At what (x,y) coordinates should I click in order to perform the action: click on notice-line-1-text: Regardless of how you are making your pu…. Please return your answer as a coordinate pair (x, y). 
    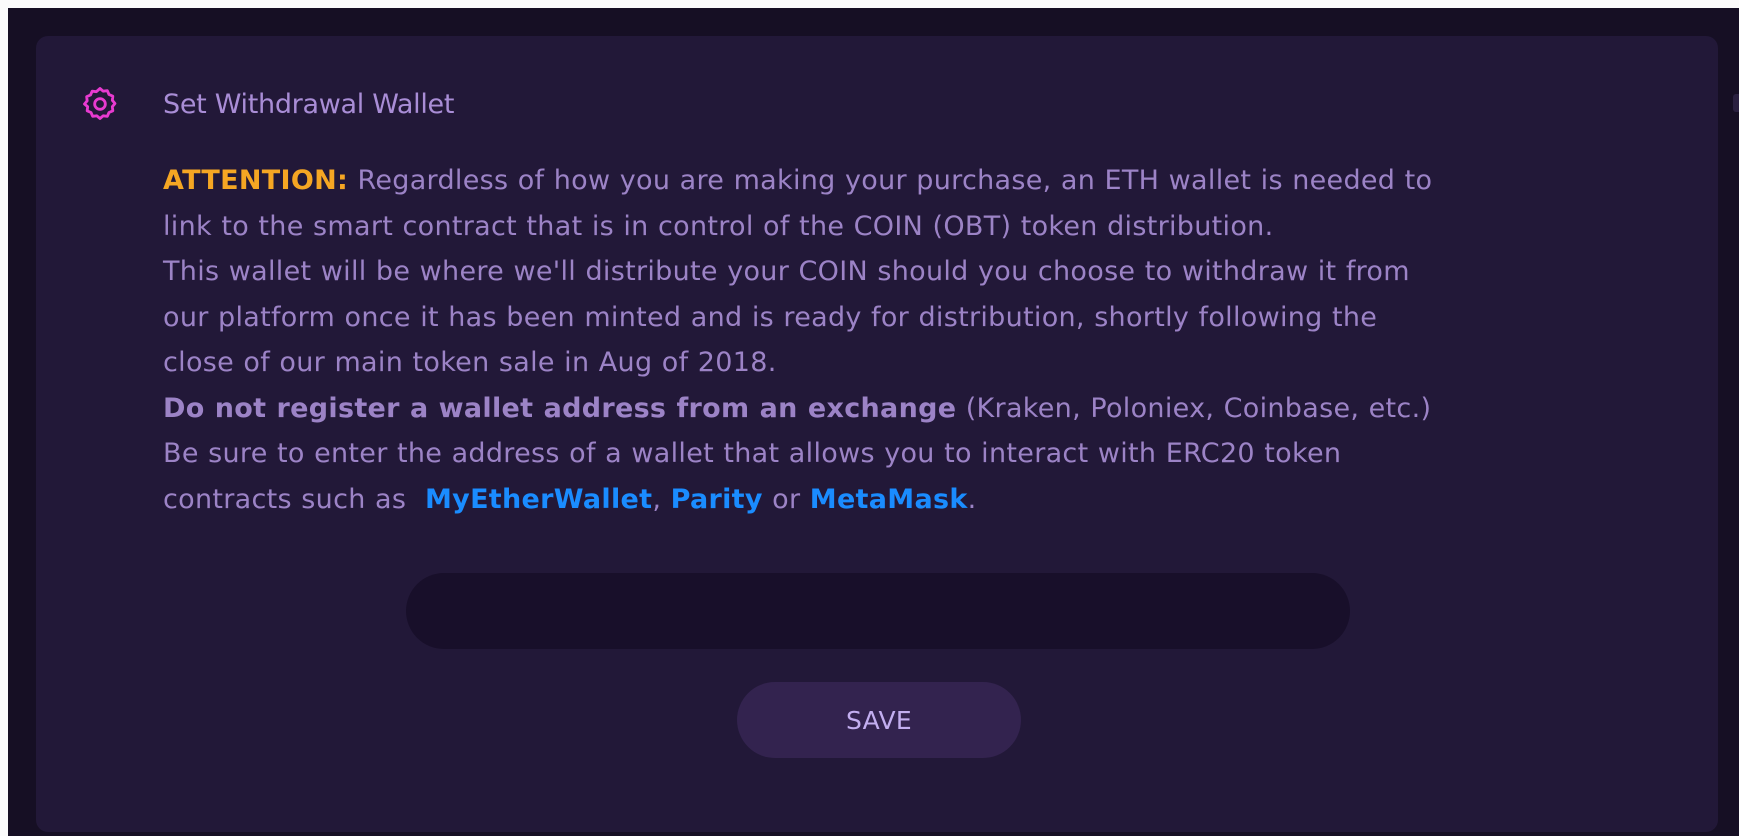
    Looking at the image, I should click on (890, 180).